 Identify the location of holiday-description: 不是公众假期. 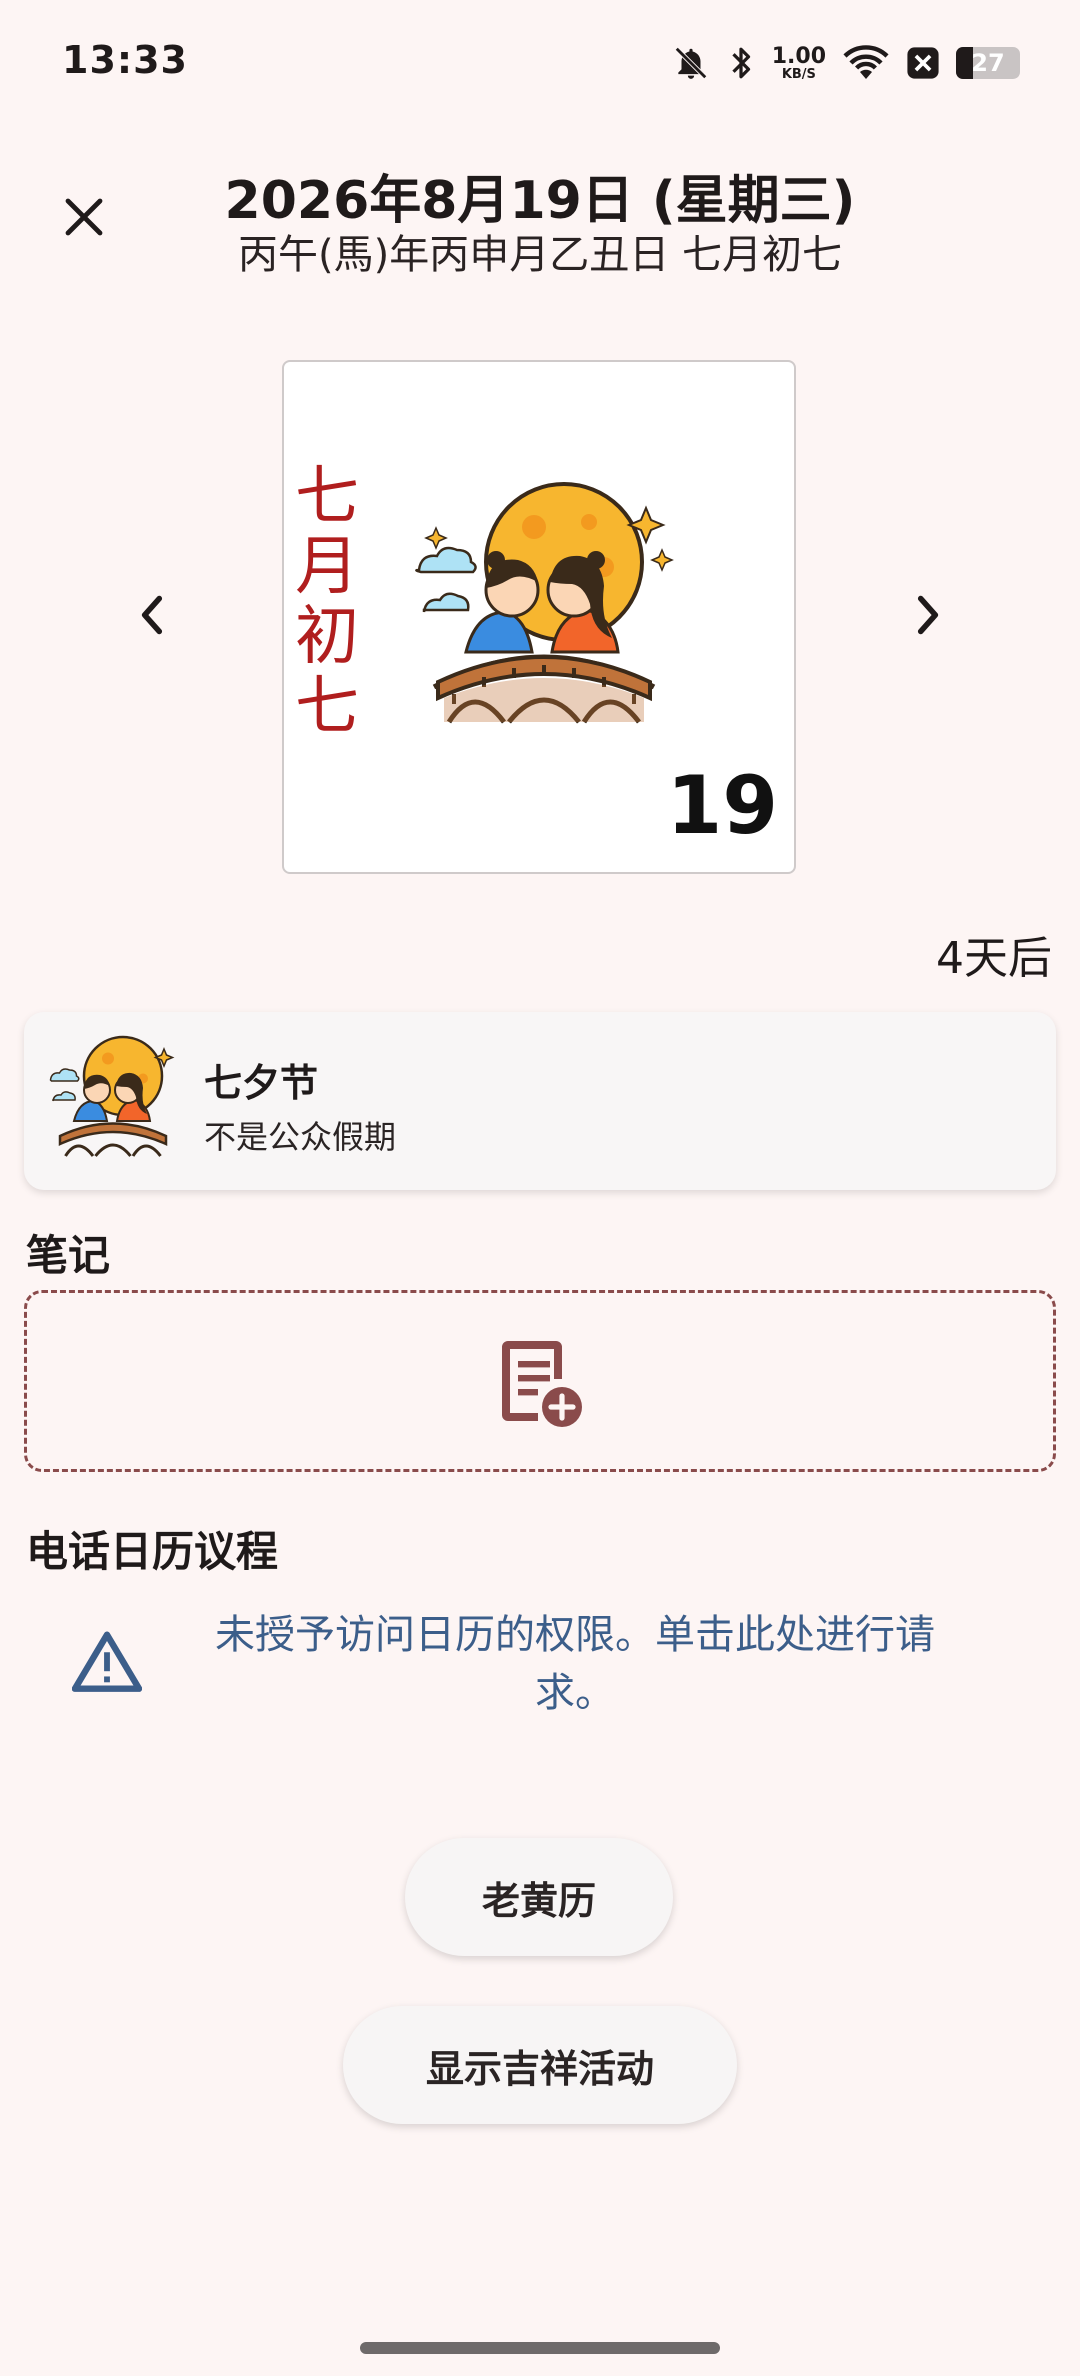
(300, 1137).